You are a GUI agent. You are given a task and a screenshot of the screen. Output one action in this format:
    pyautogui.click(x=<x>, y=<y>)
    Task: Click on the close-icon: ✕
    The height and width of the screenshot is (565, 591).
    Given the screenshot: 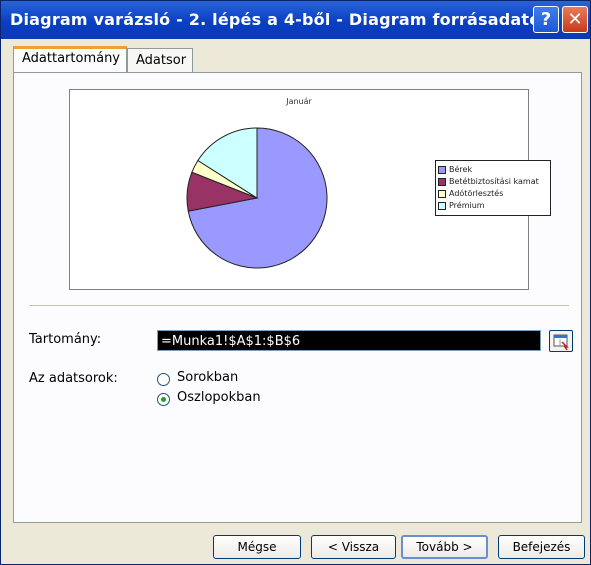 What is the action you would take?
    pyautogui.click(x=575, y=19)
    